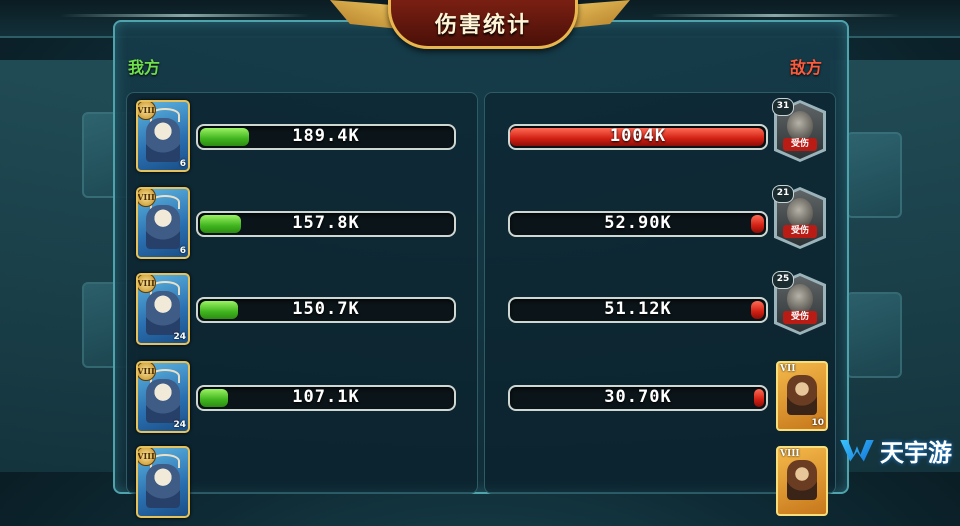  I want to click on ally-damage-bar: 150.7K, so click(326, 310).